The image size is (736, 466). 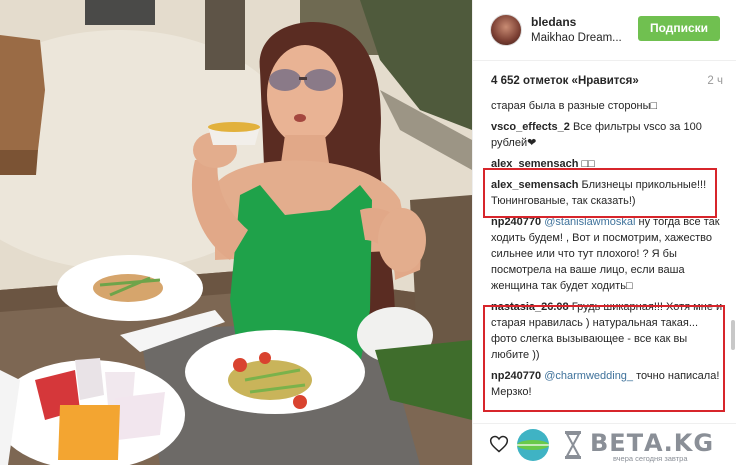 What do you see at coordinates (499, 444) in the screenshot?
I see `heart-outline-icon` at bounding box center [499, 444].